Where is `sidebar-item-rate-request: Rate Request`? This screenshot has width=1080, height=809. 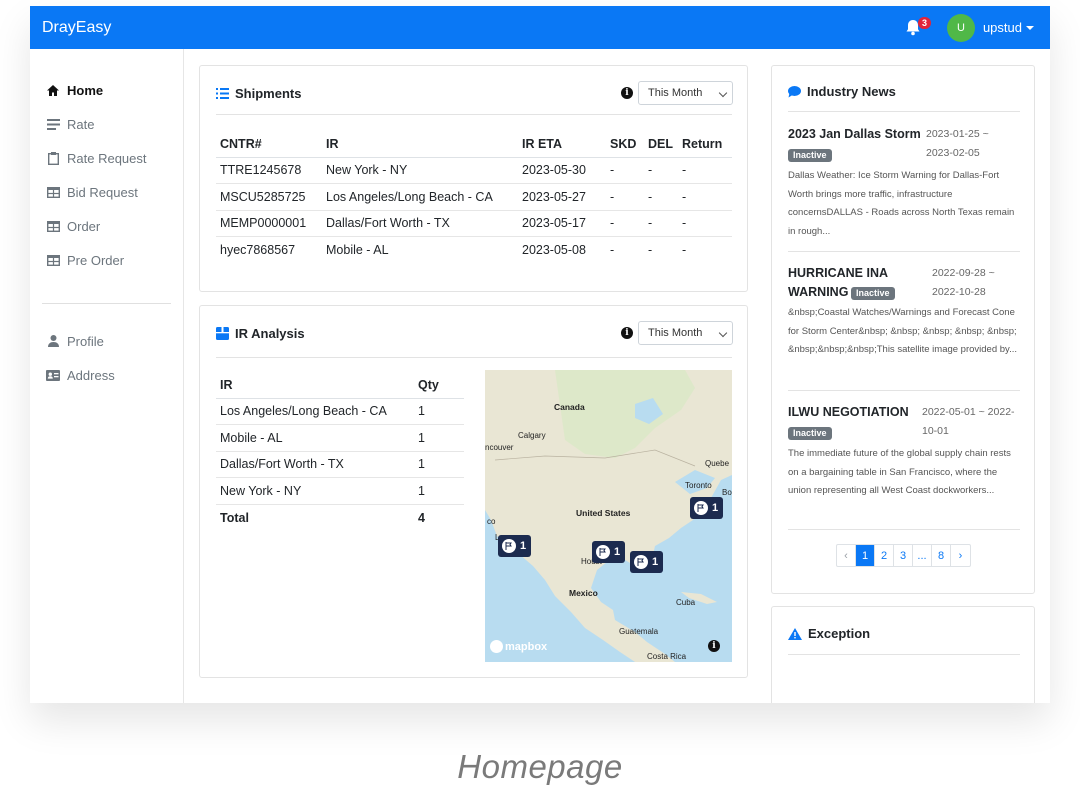
sidebar-item-rate-request: Rate Request is located at coordinates (106, 158).